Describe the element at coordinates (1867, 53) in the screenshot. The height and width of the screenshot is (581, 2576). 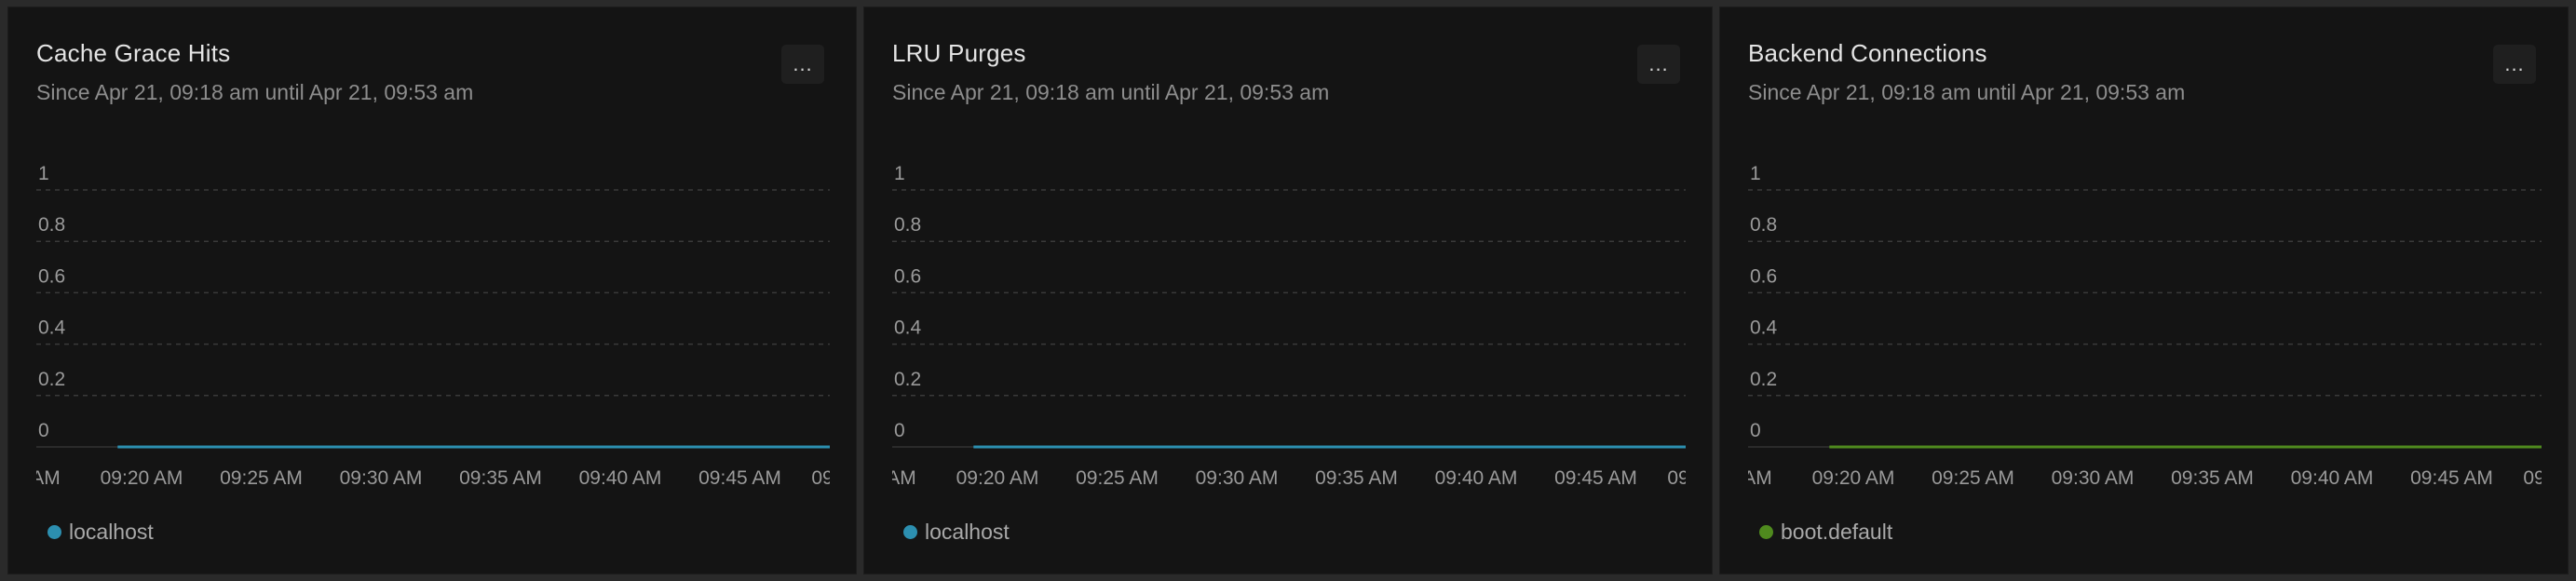
I see `panel-title: Backend Connections` at that location.